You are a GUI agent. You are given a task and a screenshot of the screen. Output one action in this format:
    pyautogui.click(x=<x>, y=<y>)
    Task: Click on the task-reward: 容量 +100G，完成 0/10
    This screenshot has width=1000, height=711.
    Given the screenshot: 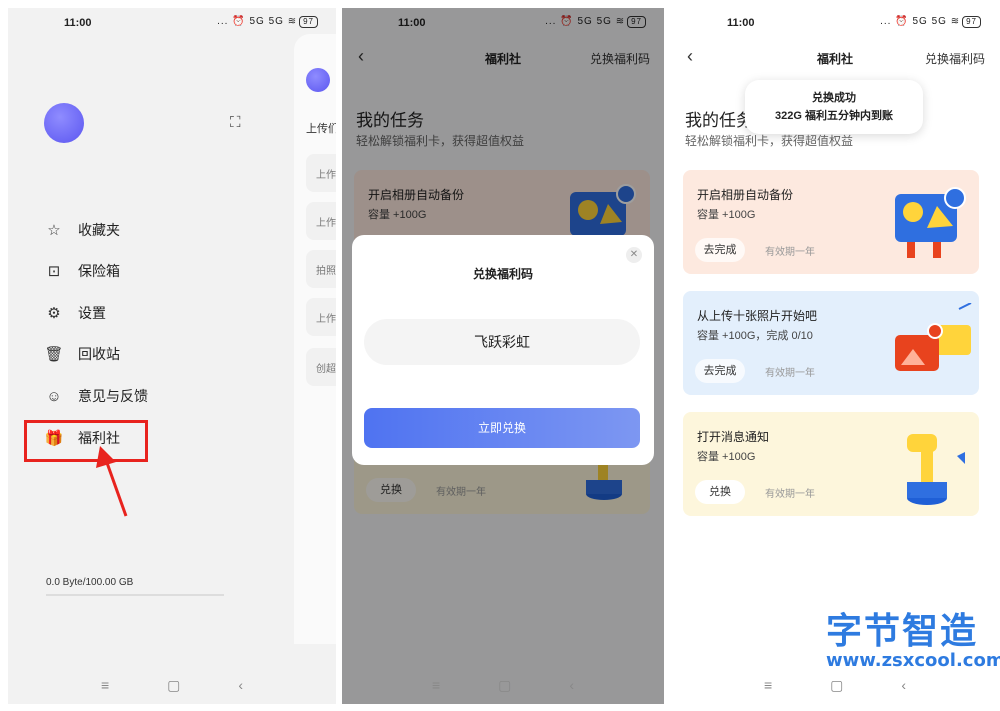 What is the action you would take?
    pyautogui.click(x=755, y=336)
    